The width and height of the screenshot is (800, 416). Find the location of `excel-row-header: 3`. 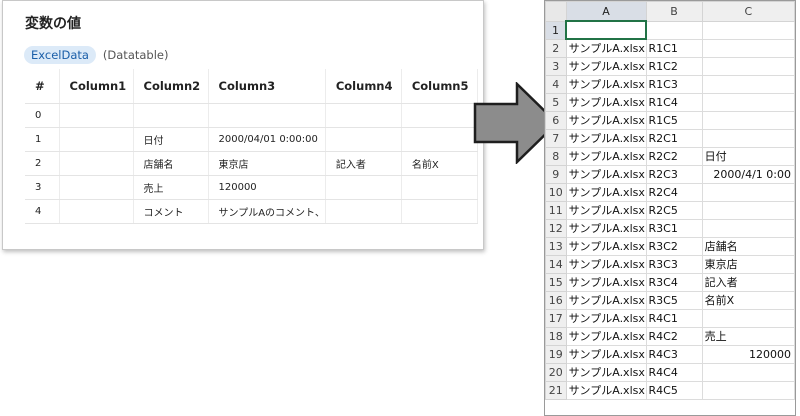

excel-row-header: 3 is located at coordinates (556, 66).